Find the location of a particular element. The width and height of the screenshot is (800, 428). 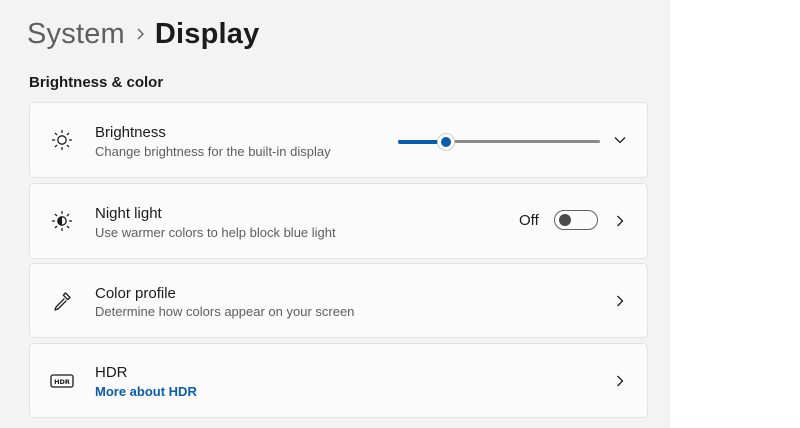

hdr-card: HDR HDR More about HDR is located at coordinates (338, 380).